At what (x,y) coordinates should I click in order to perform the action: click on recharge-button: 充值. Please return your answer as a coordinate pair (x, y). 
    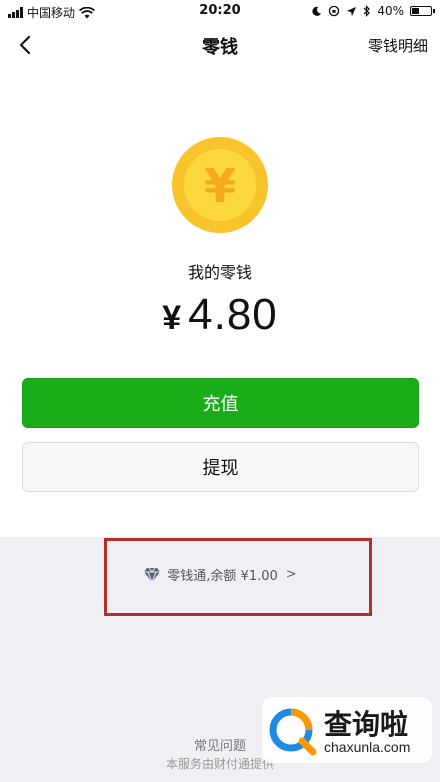
    Looking at the image, I should click on (220, 403).